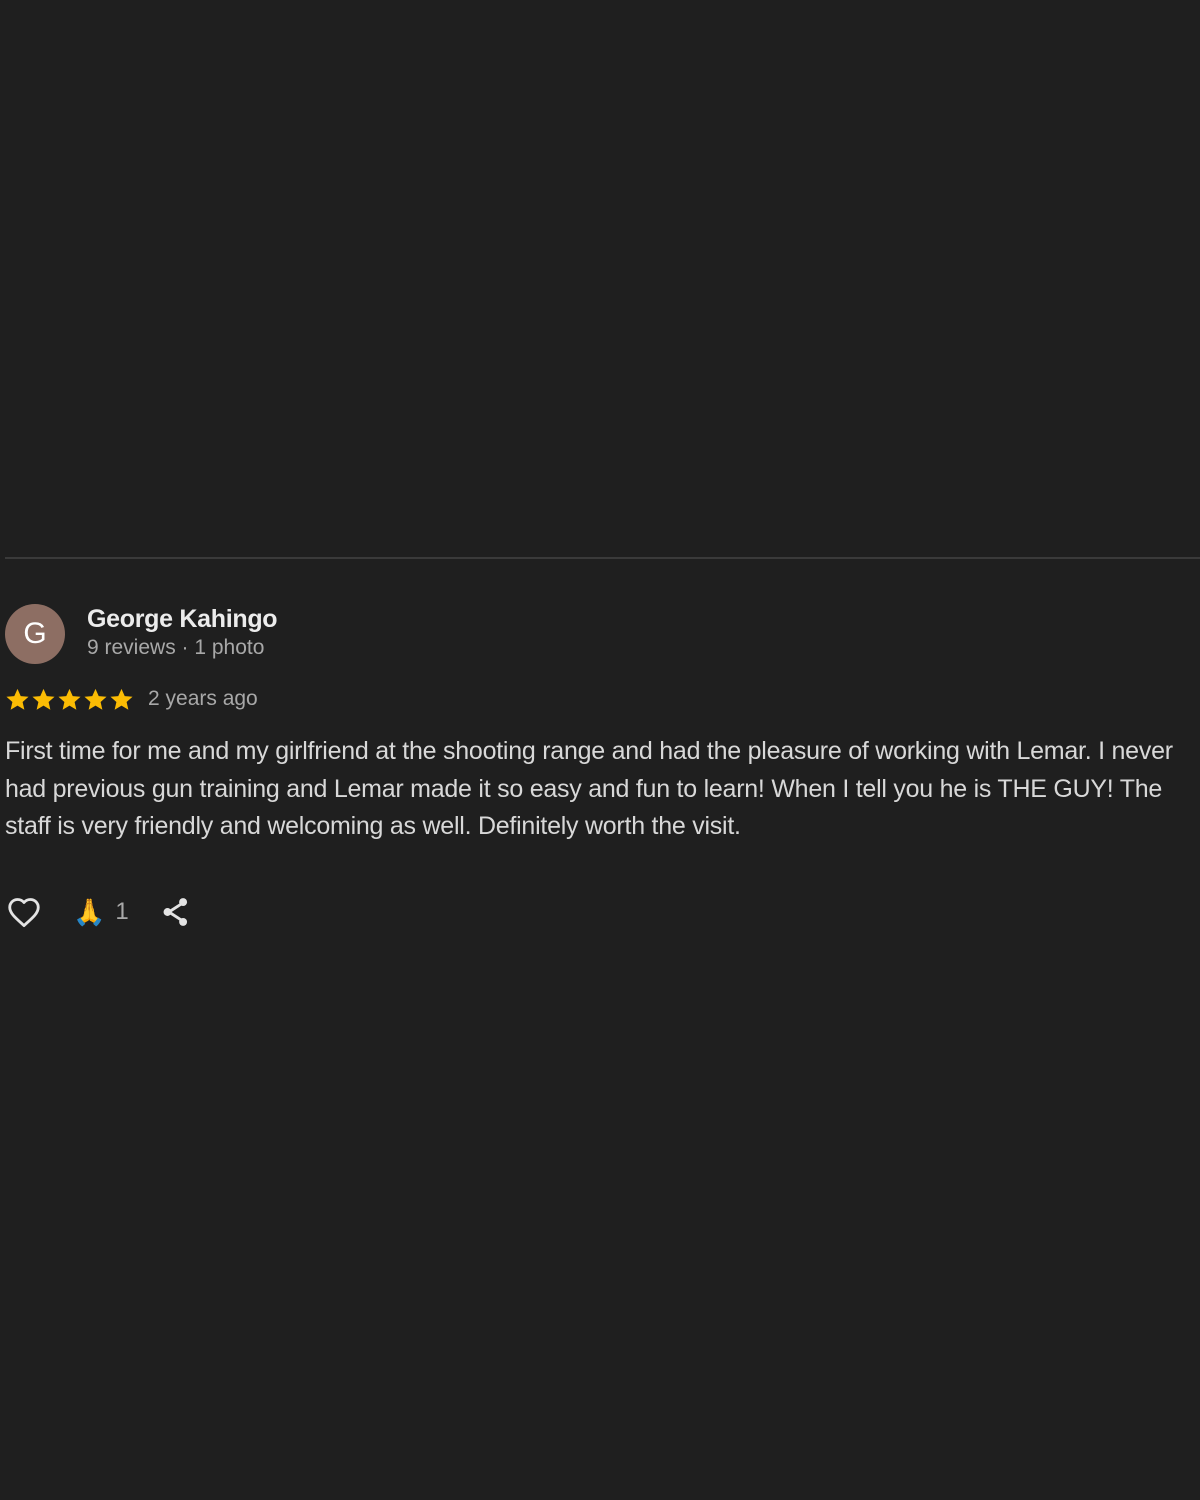 The width and height of the screenshot is (1200, 1500). Describe the element at coordinates (35, 634) in the screenshot. I see `avatar: G` at that location.